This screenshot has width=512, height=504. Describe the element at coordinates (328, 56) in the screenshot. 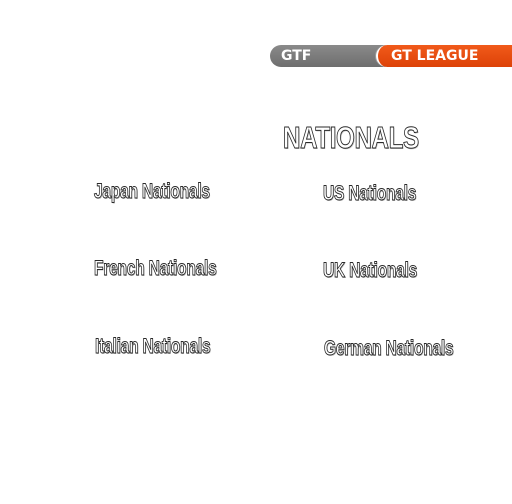

I see `tab-gtf: GTF` at that location.